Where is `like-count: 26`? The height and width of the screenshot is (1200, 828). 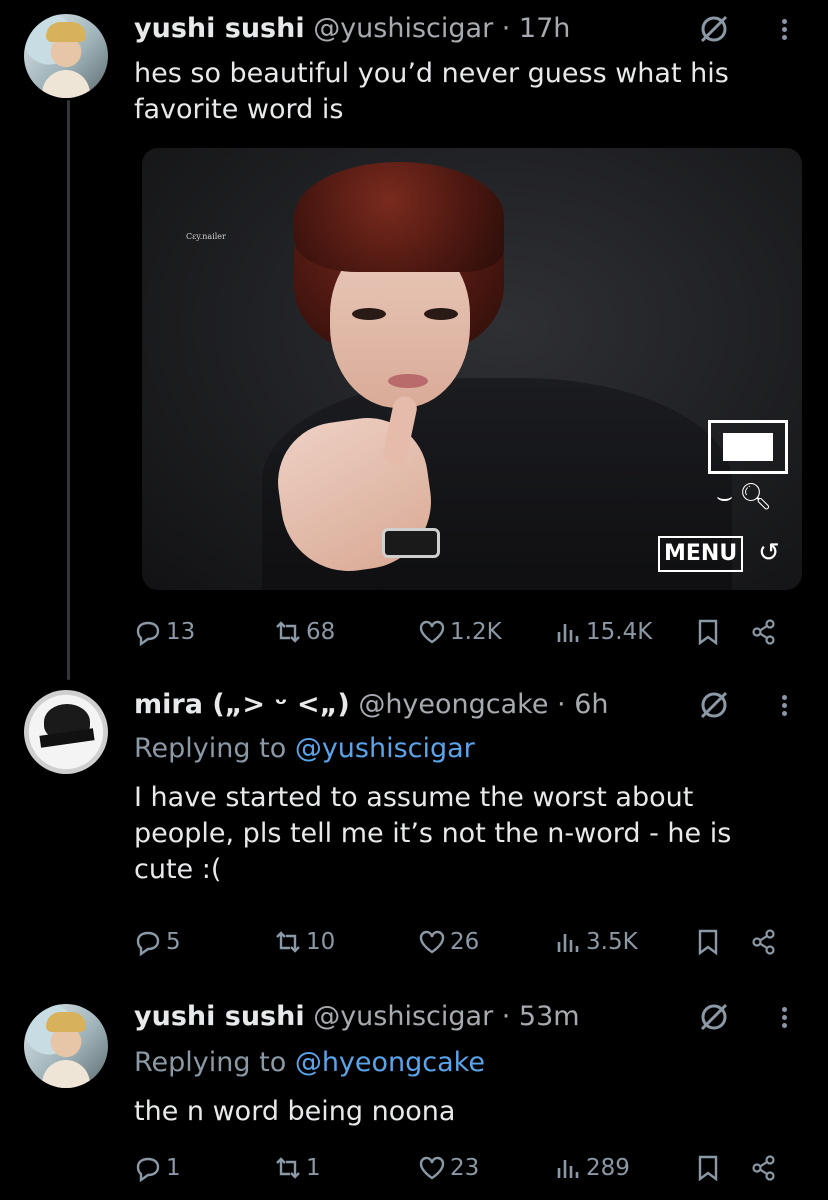
like-count: 26 is located at coordinates (465, 942).